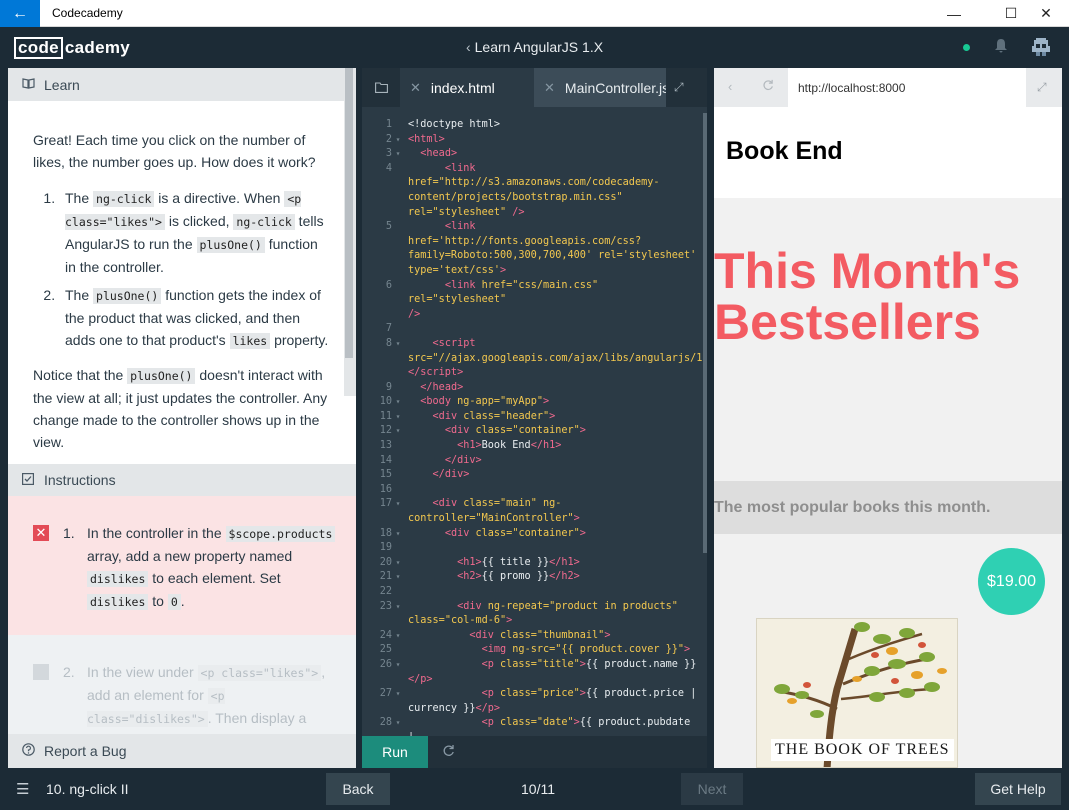 The width and height of the screenshot is (1069, 810). Describe the element at coordinates (907, 87) in the screenshot. I see `url-field: http://localhost:8000` at that location.